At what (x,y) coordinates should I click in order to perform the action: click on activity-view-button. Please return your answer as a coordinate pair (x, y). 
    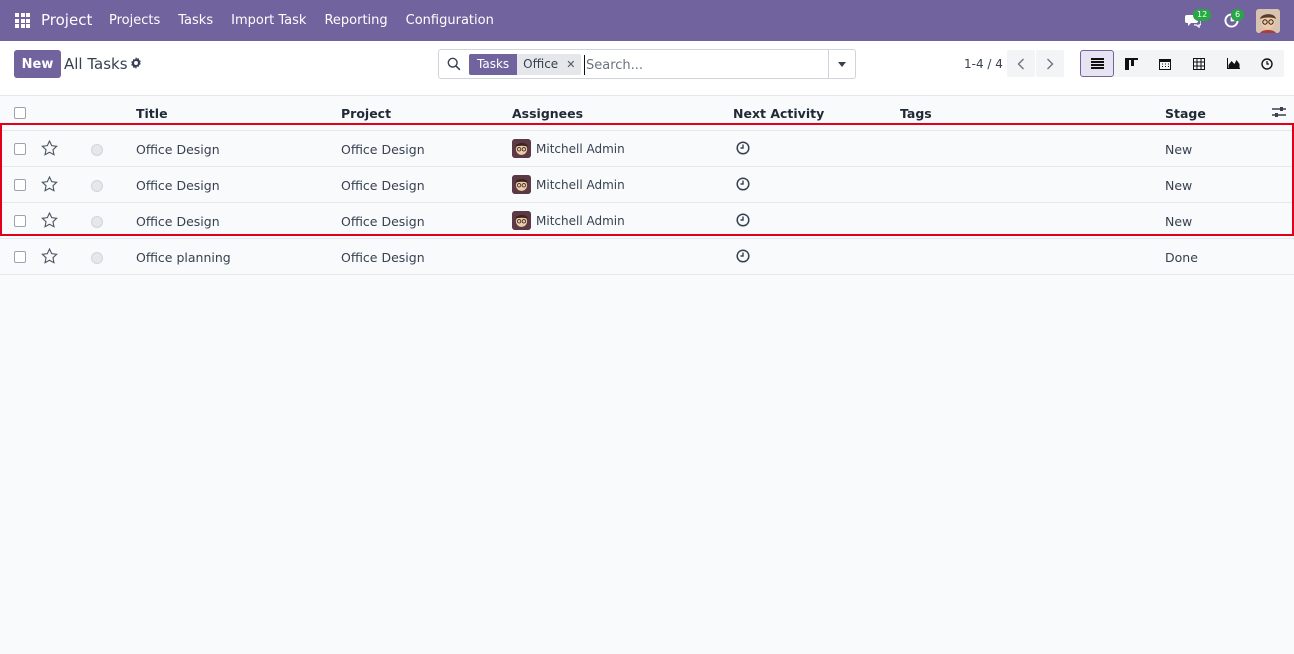
    Looking at the image, I should click on (1267, 63).